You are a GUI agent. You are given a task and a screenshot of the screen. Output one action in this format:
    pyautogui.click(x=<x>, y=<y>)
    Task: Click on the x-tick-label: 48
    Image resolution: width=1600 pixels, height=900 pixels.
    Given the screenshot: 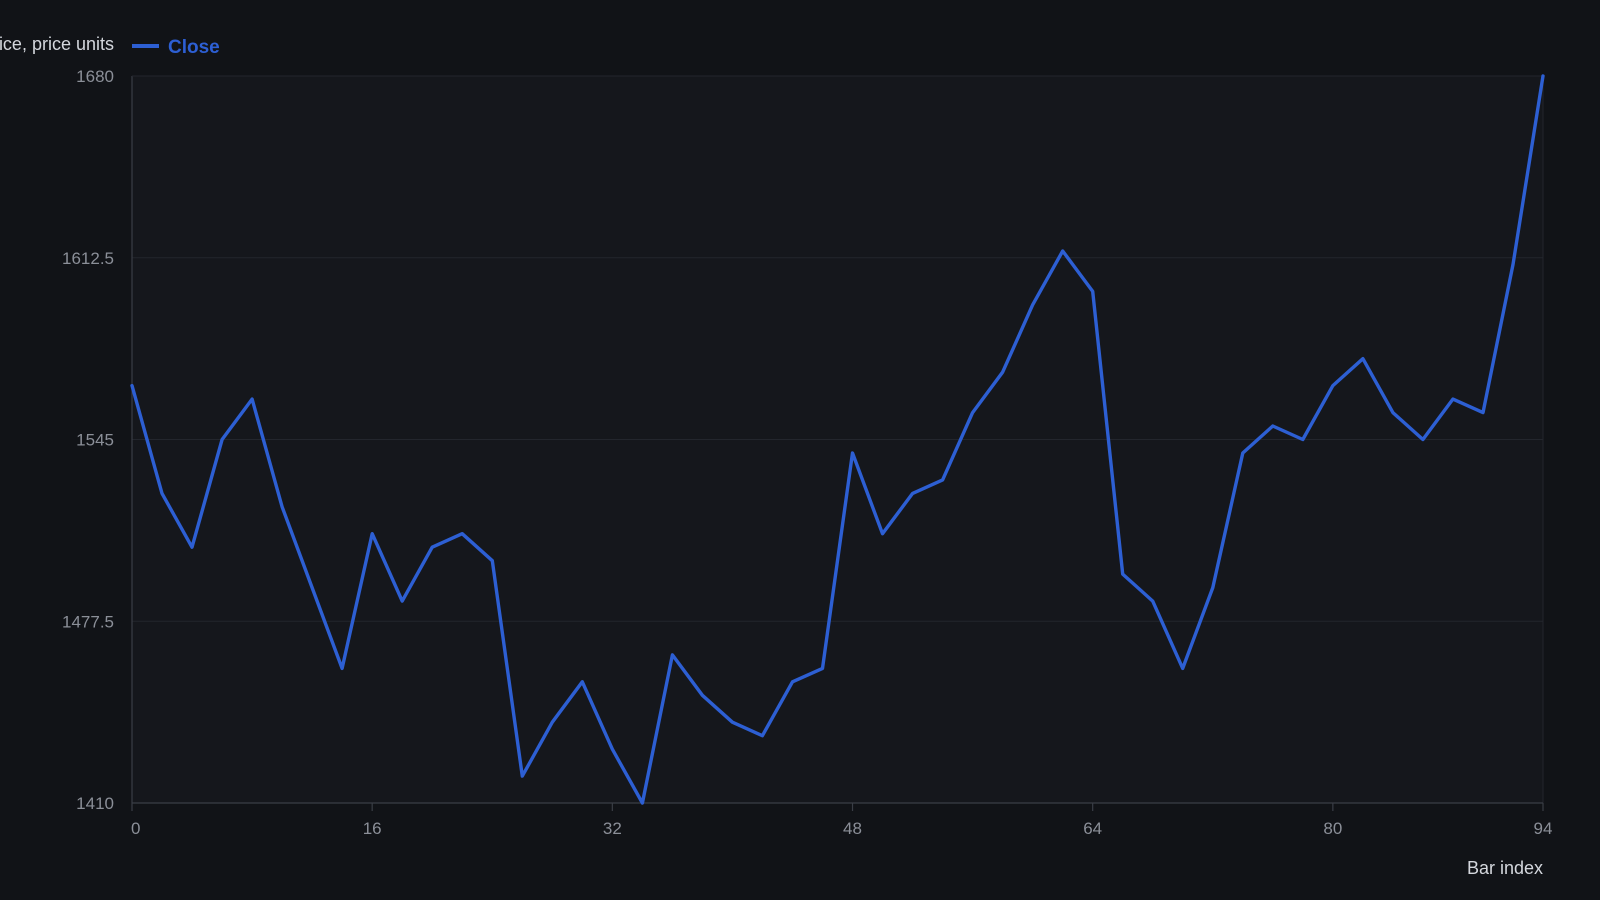 What is the action you would take?
    pyautogui.click(x=852, y=828)
    